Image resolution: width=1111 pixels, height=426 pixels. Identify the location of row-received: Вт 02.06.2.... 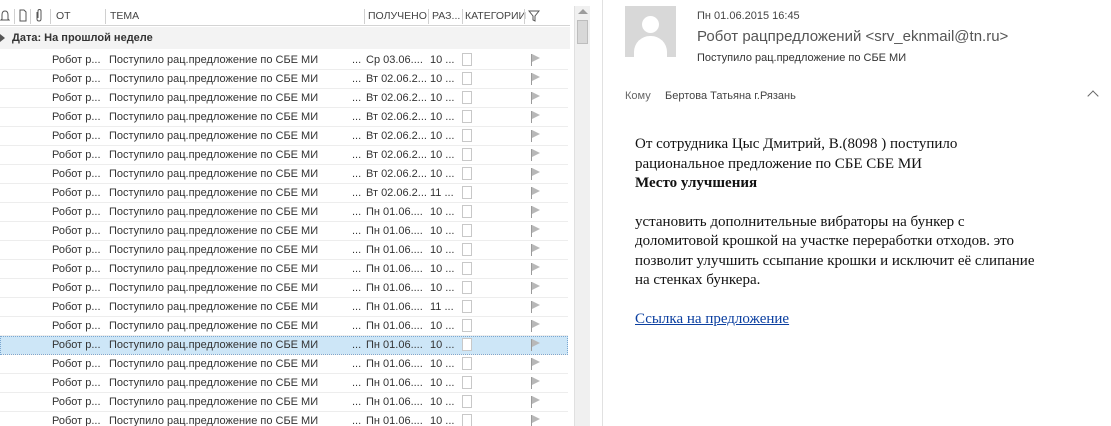
(396, 79).